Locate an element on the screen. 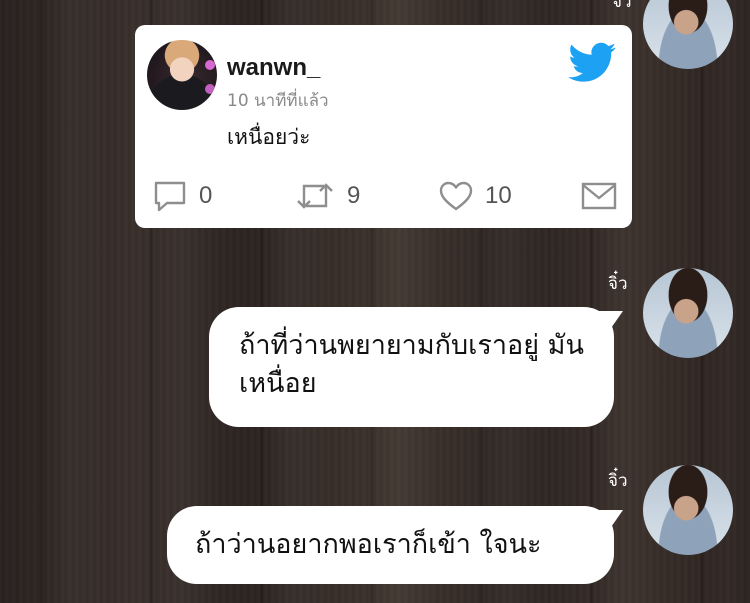  mail-icon is located at coordinates (599, 196).